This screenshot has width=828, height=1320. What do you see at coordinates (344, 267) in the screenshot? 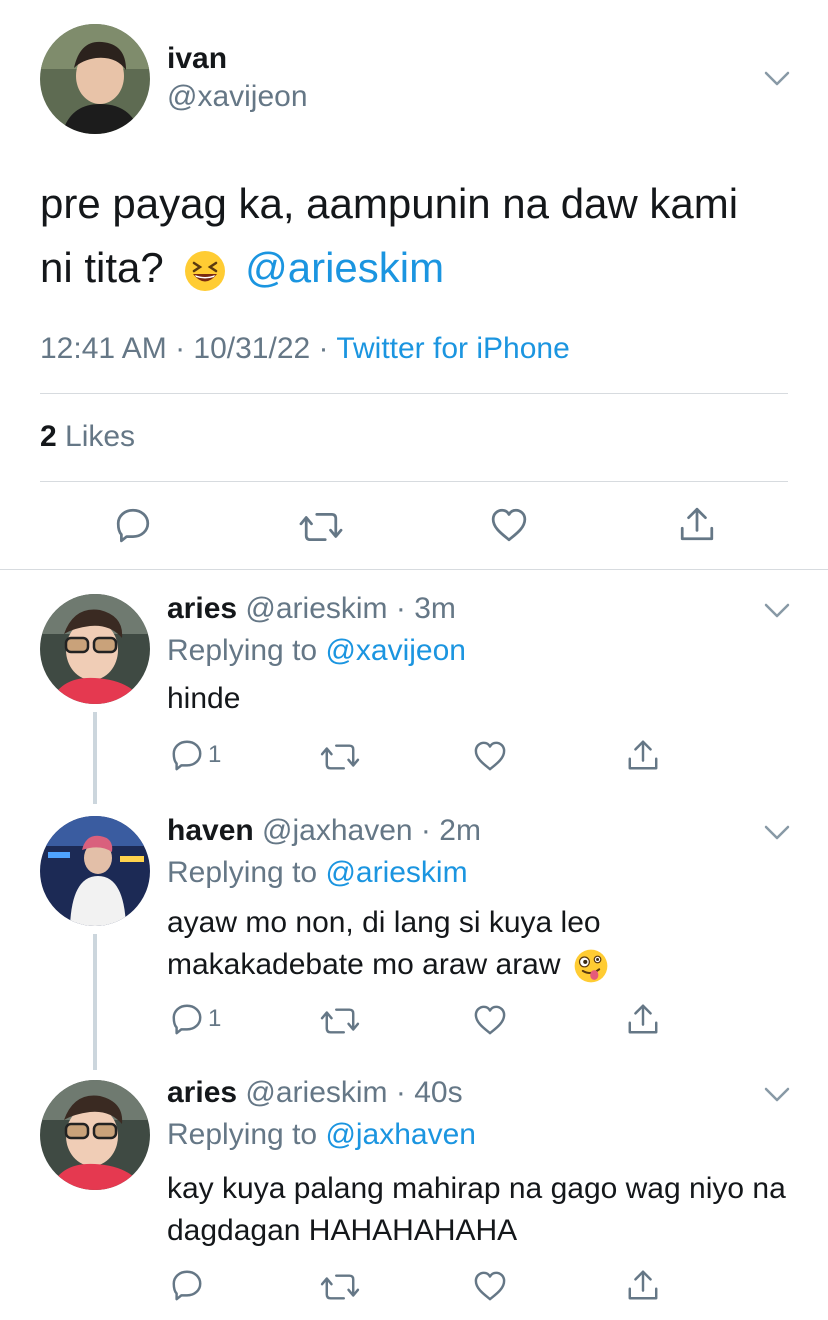
I see `mention-link: @arieskim` at bounding box center [344, 267].